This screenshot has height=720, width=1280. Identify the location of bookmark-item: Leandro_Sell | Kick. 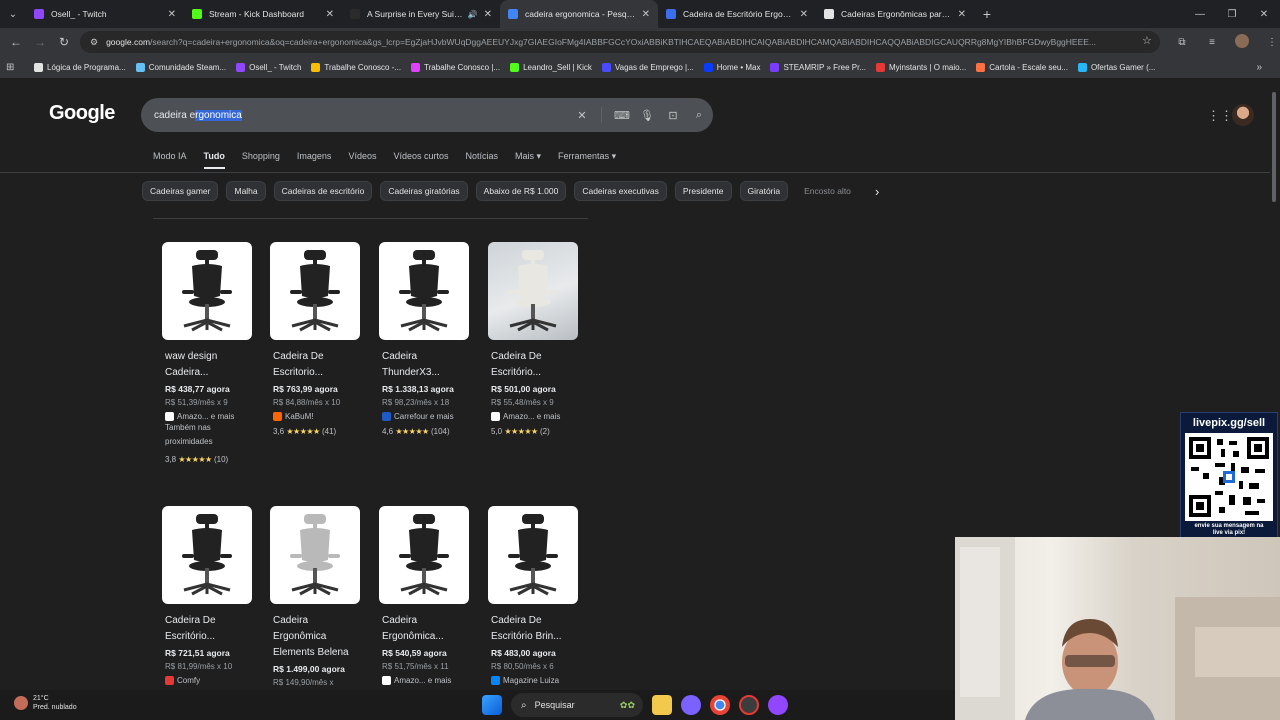
(551, 67).